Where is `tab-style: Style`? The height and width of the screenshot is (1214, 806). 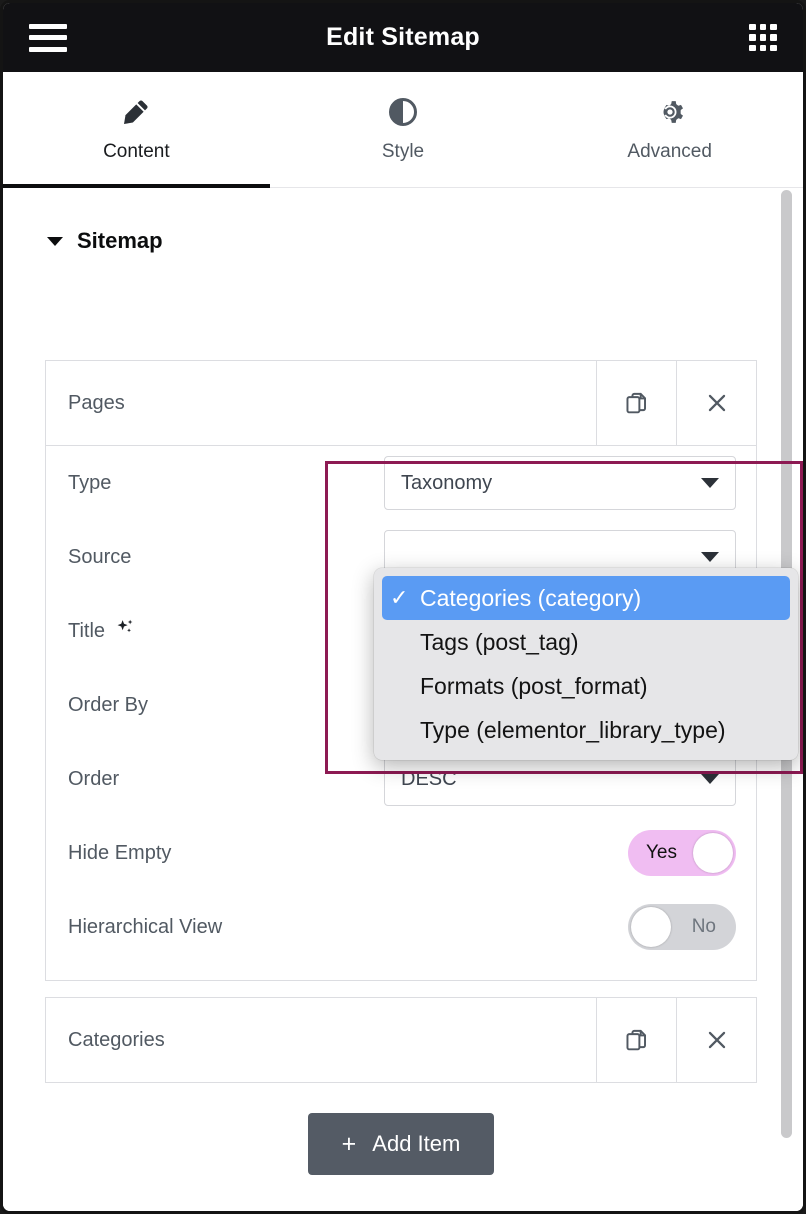
tab-style: Style is located at coordinates (403, 129).